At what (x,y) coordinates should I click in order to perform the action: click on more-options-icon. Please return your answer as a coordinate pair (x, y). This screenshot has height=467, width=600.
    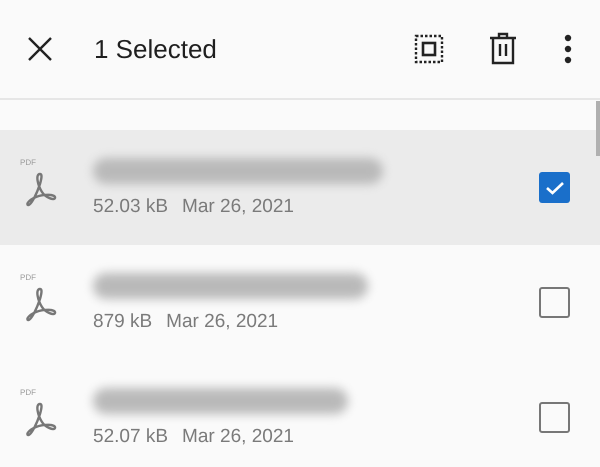
    Looking at the image, I should click on (568, 49).